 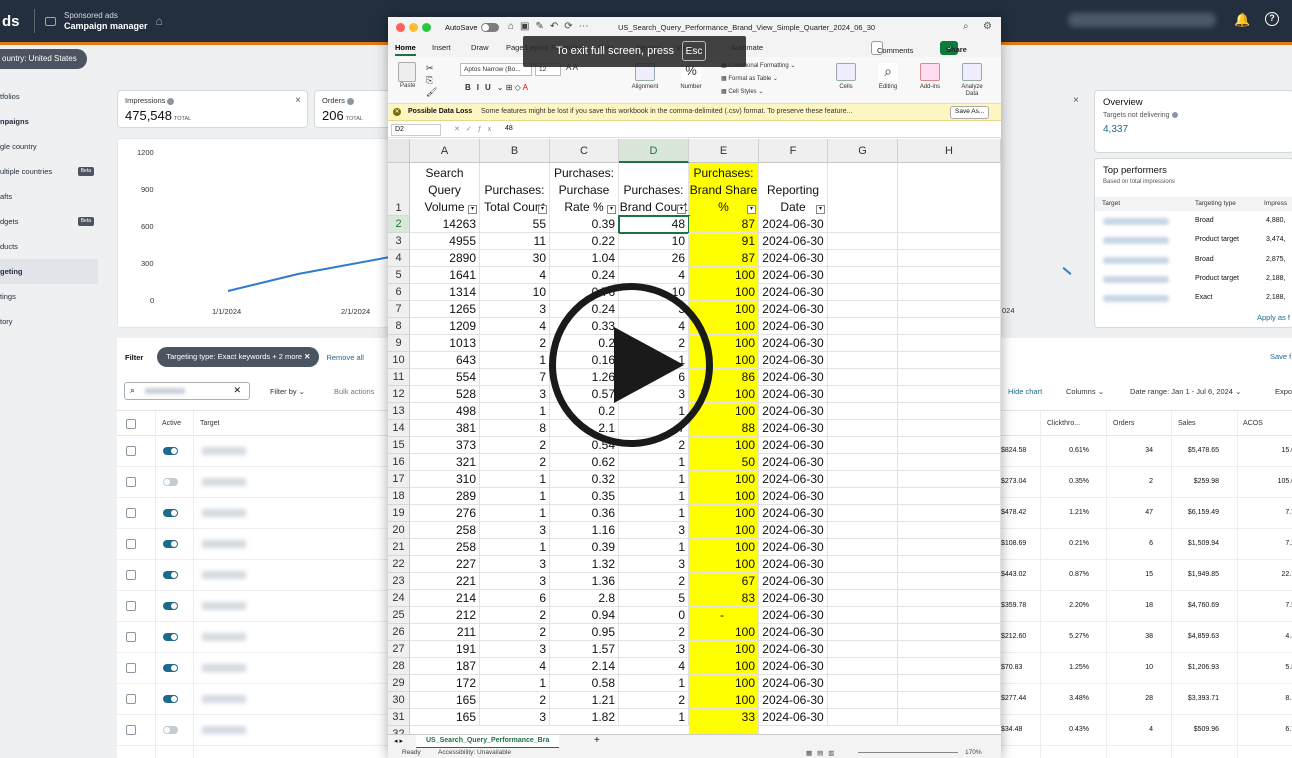 What do you see at coordinates (1280, 356) in the screenshot?
I see `save-filter-link: Save f` at bounding box center [1280, 356].